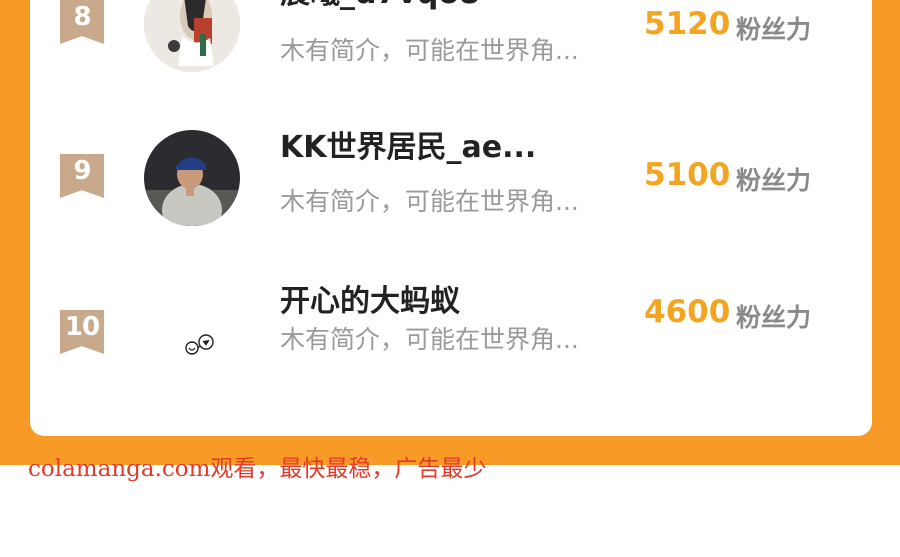  What do you see at coordinates (82, 22) in the screenshot?
I see `rank-badge: 8` at bounding box center [82, 22].